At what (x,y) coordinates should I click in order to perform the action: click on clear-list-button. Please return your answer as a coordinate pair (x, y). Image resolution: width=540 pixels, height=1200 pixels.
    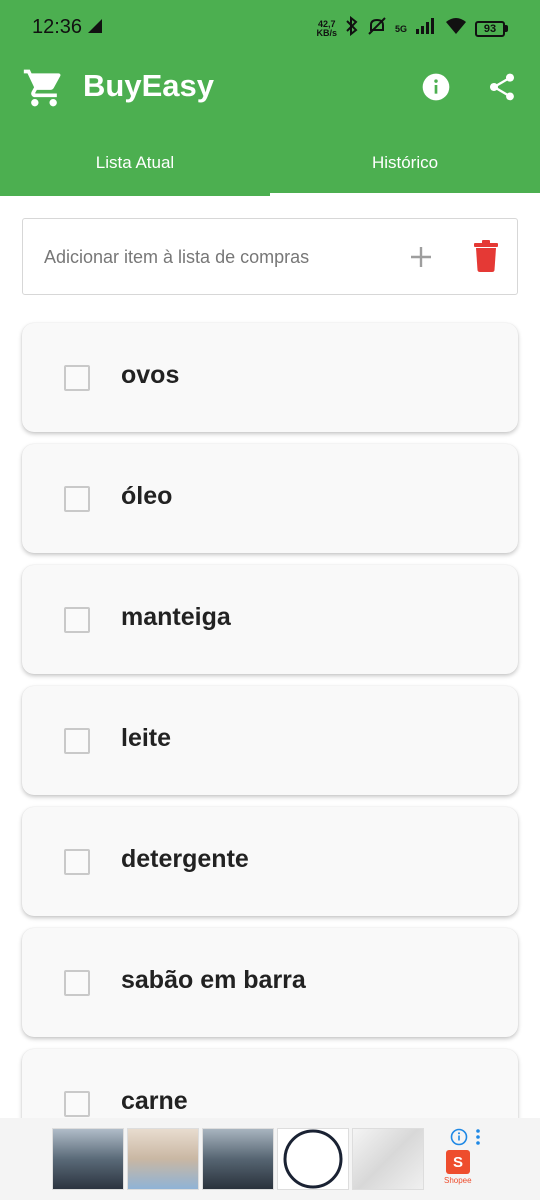
    Looking at the image, I should click on (486, 256).